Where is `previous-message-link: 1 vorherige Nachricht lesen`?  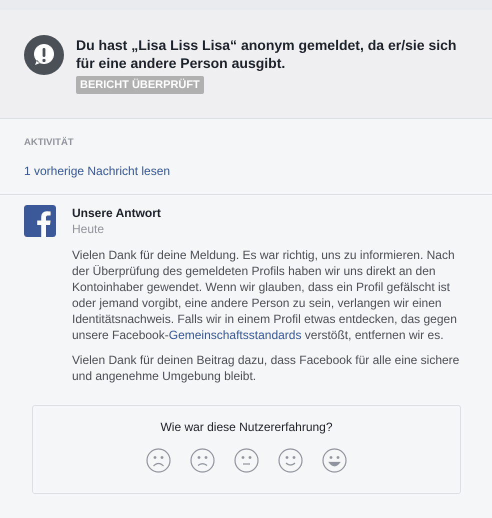
previous-message-link: 1 vorherige Nachricht lesen is located at coordinates (246, 171).